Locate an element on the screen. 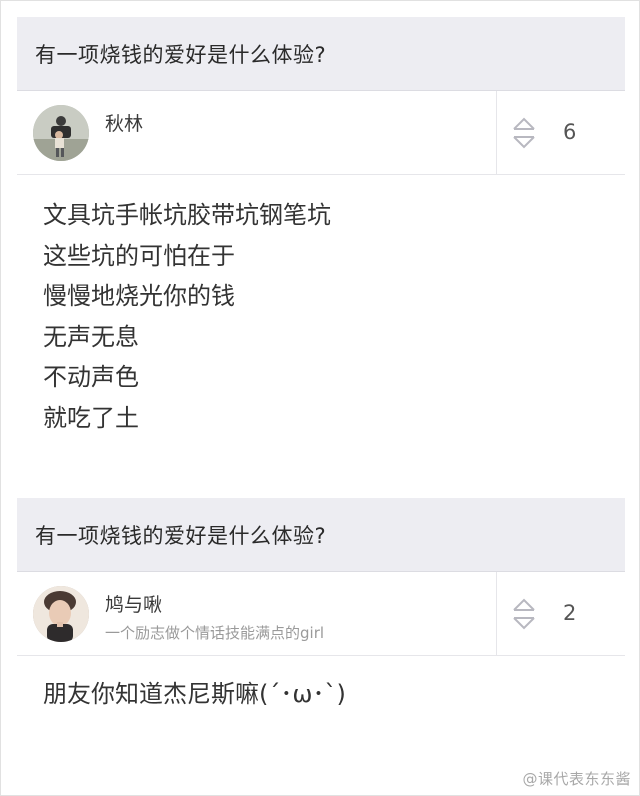 The height and width of the screenshot is (796, 640). watermark: @课代表东东酱 is located at coordinates (576, 779).